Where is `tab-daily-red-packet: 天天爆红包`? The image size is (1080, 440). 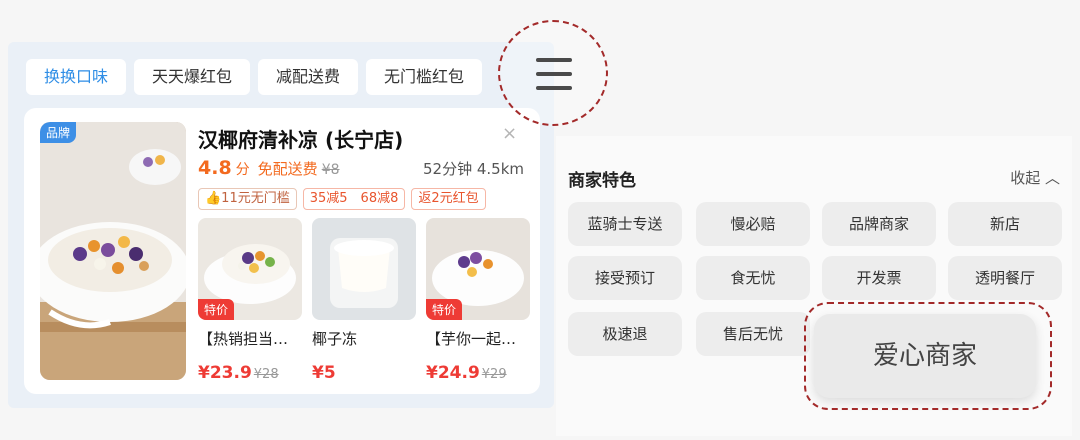
tab-daily-red-packet: 天天爆红包 is located at coordinates (192, 77).